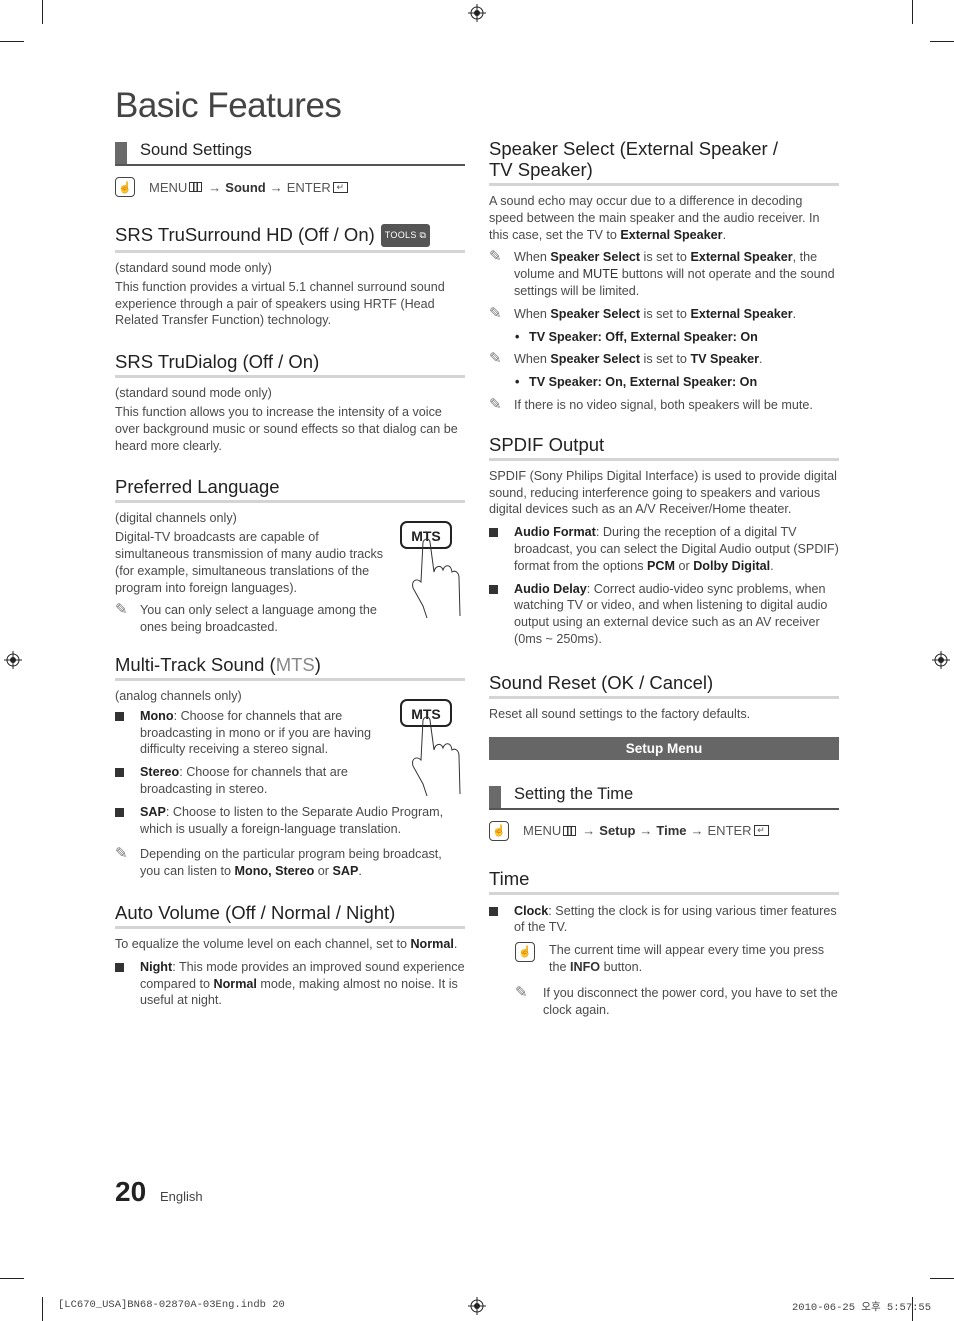 The height and width of the screenshot is (1321, 954). What do you see at coordinates (725, 359) in the screenshot?
I see `b: TV Speaker` at bounding box center [725, 359].